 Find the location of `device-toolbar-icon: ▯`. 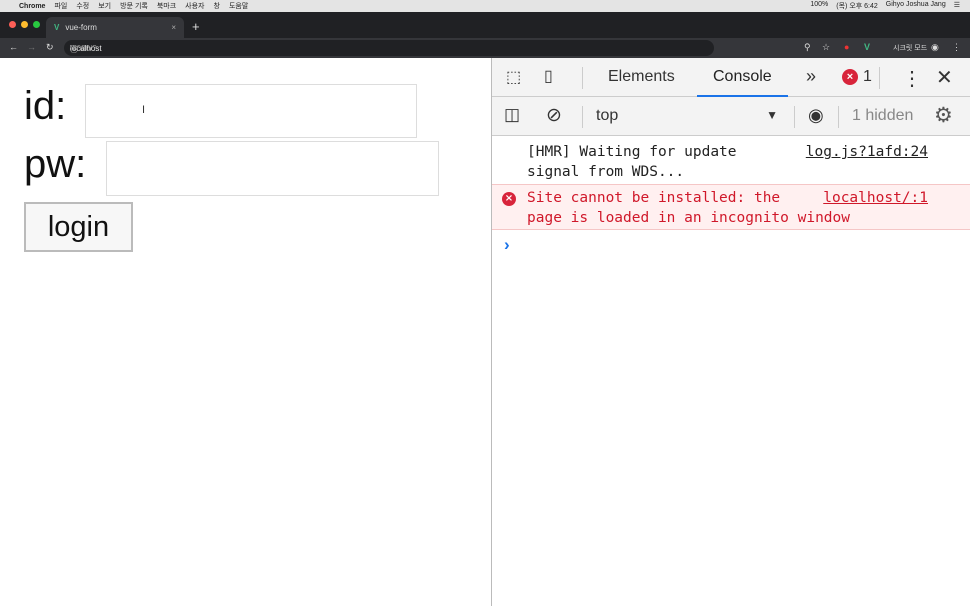

device-toolbar-icon: ▯ is located at coordinates (548, 76).